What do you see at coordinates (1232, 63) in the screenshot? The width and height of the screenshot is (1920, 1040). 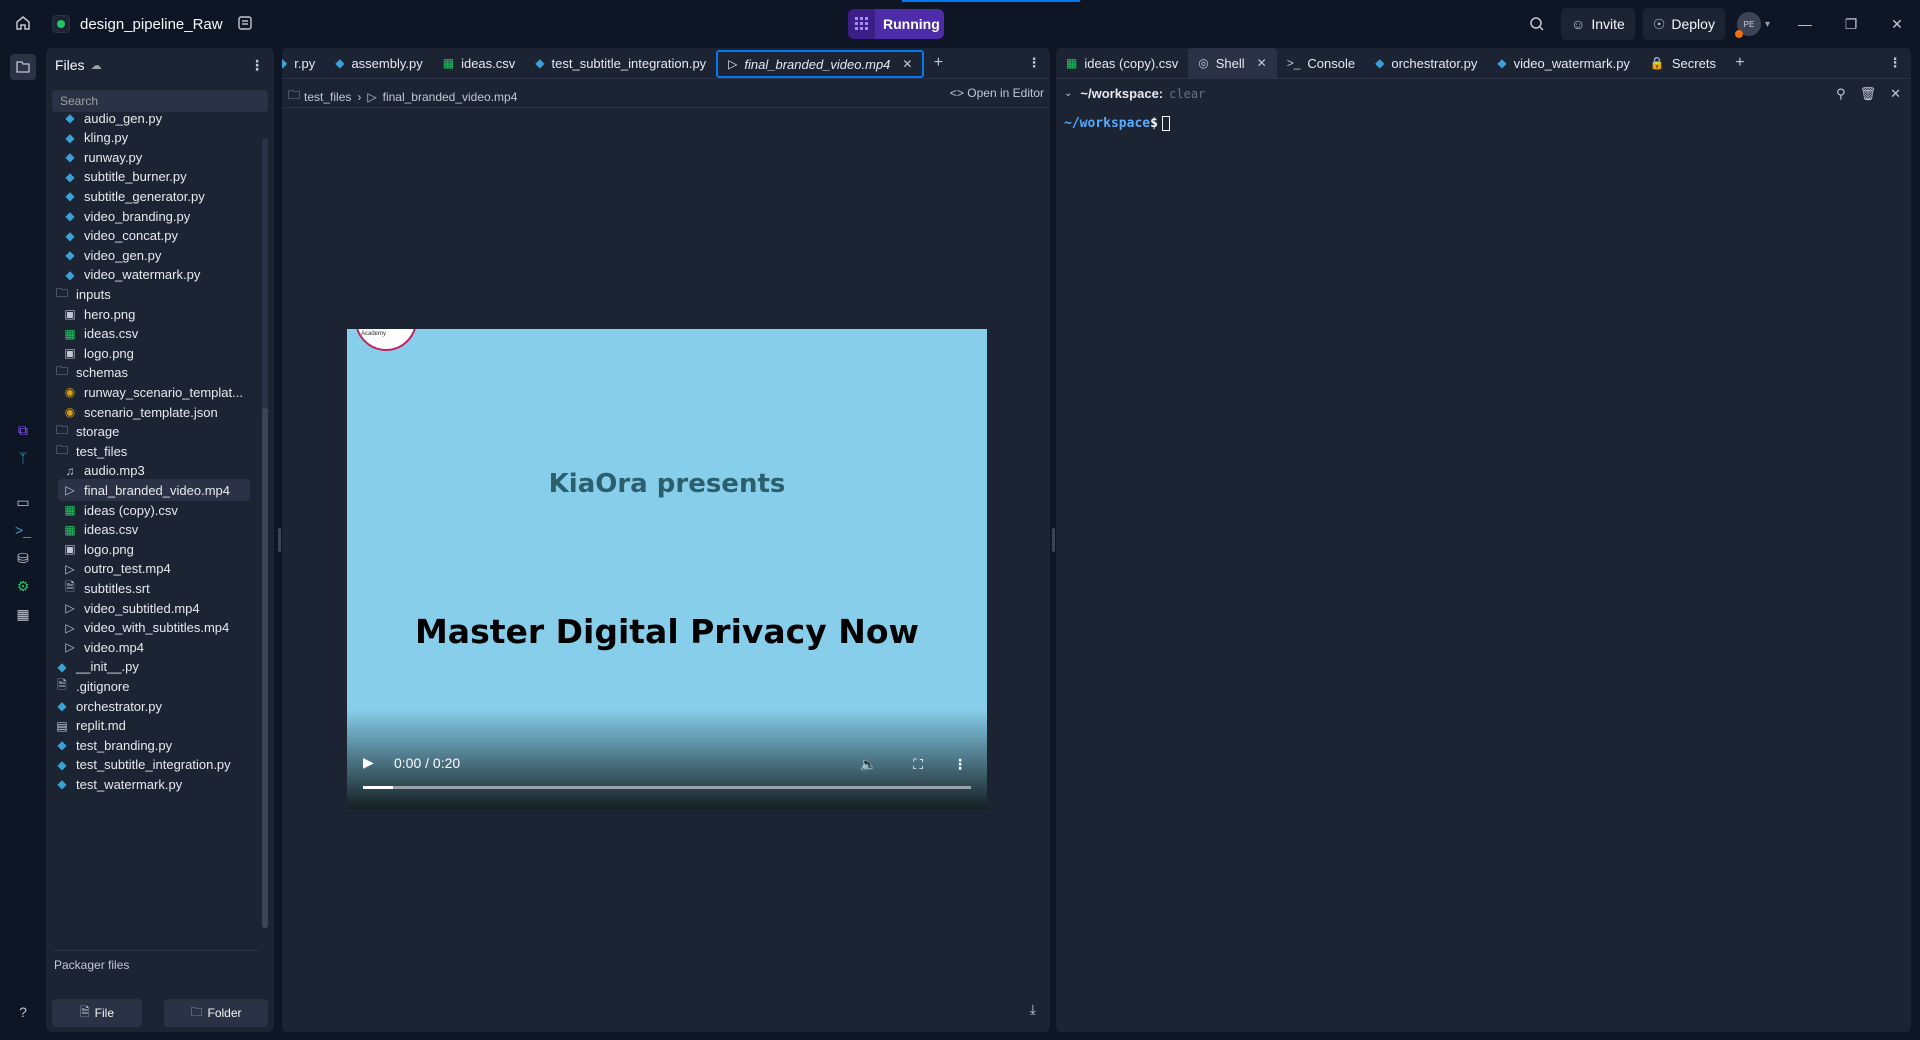 I see `tab-shell: ◎ Shell ✕` at bounding box center [1232, 63].